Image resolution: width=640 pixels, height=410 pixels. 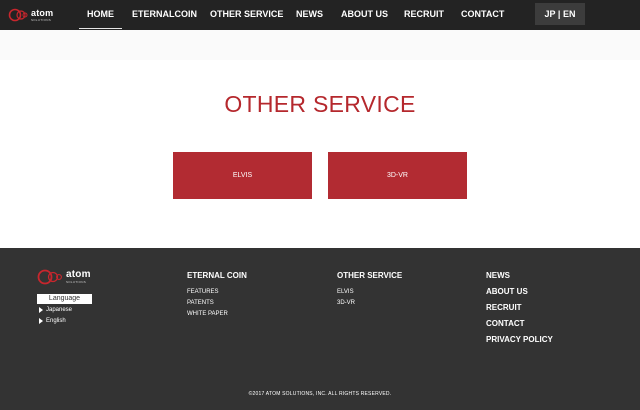 I want to click on header-logo: atom SOLUTIONS, so click(x=30, y=15).